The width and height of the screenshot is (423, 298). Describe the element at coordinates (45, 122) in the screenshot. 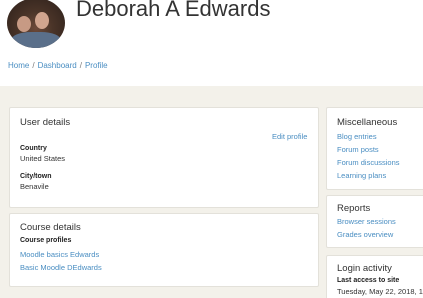

I see `user-details-title: User details` at that location.